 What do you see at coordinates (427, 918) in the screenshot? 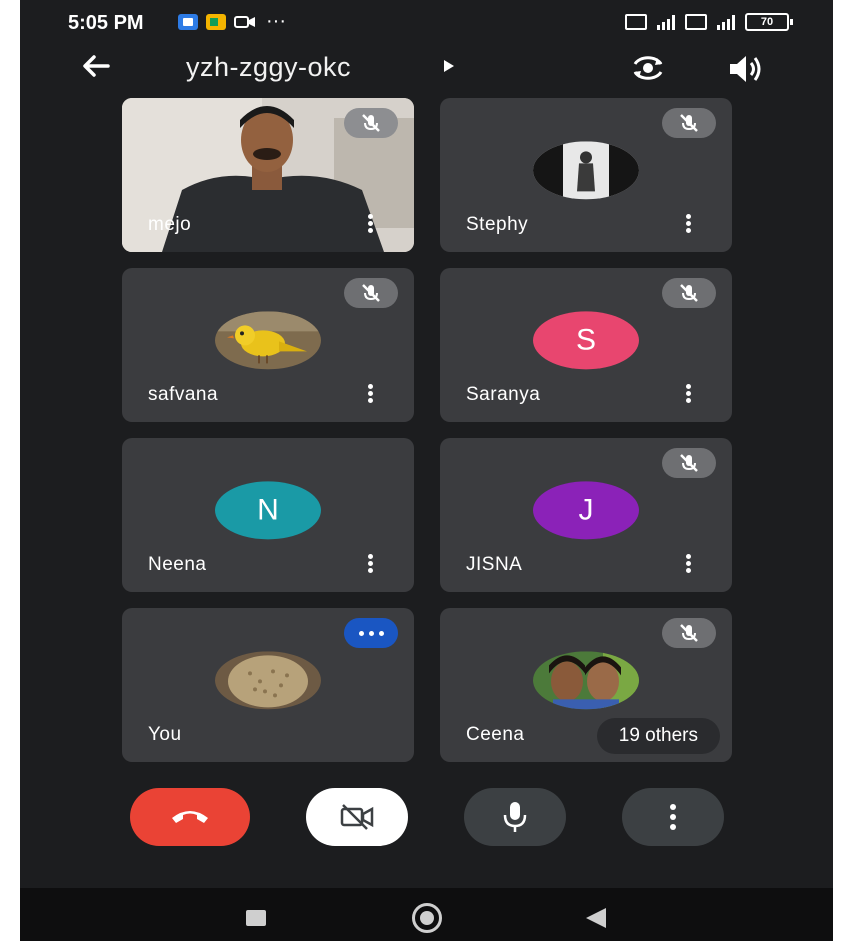
I see `home-icon` at bounding box center [427, 918].